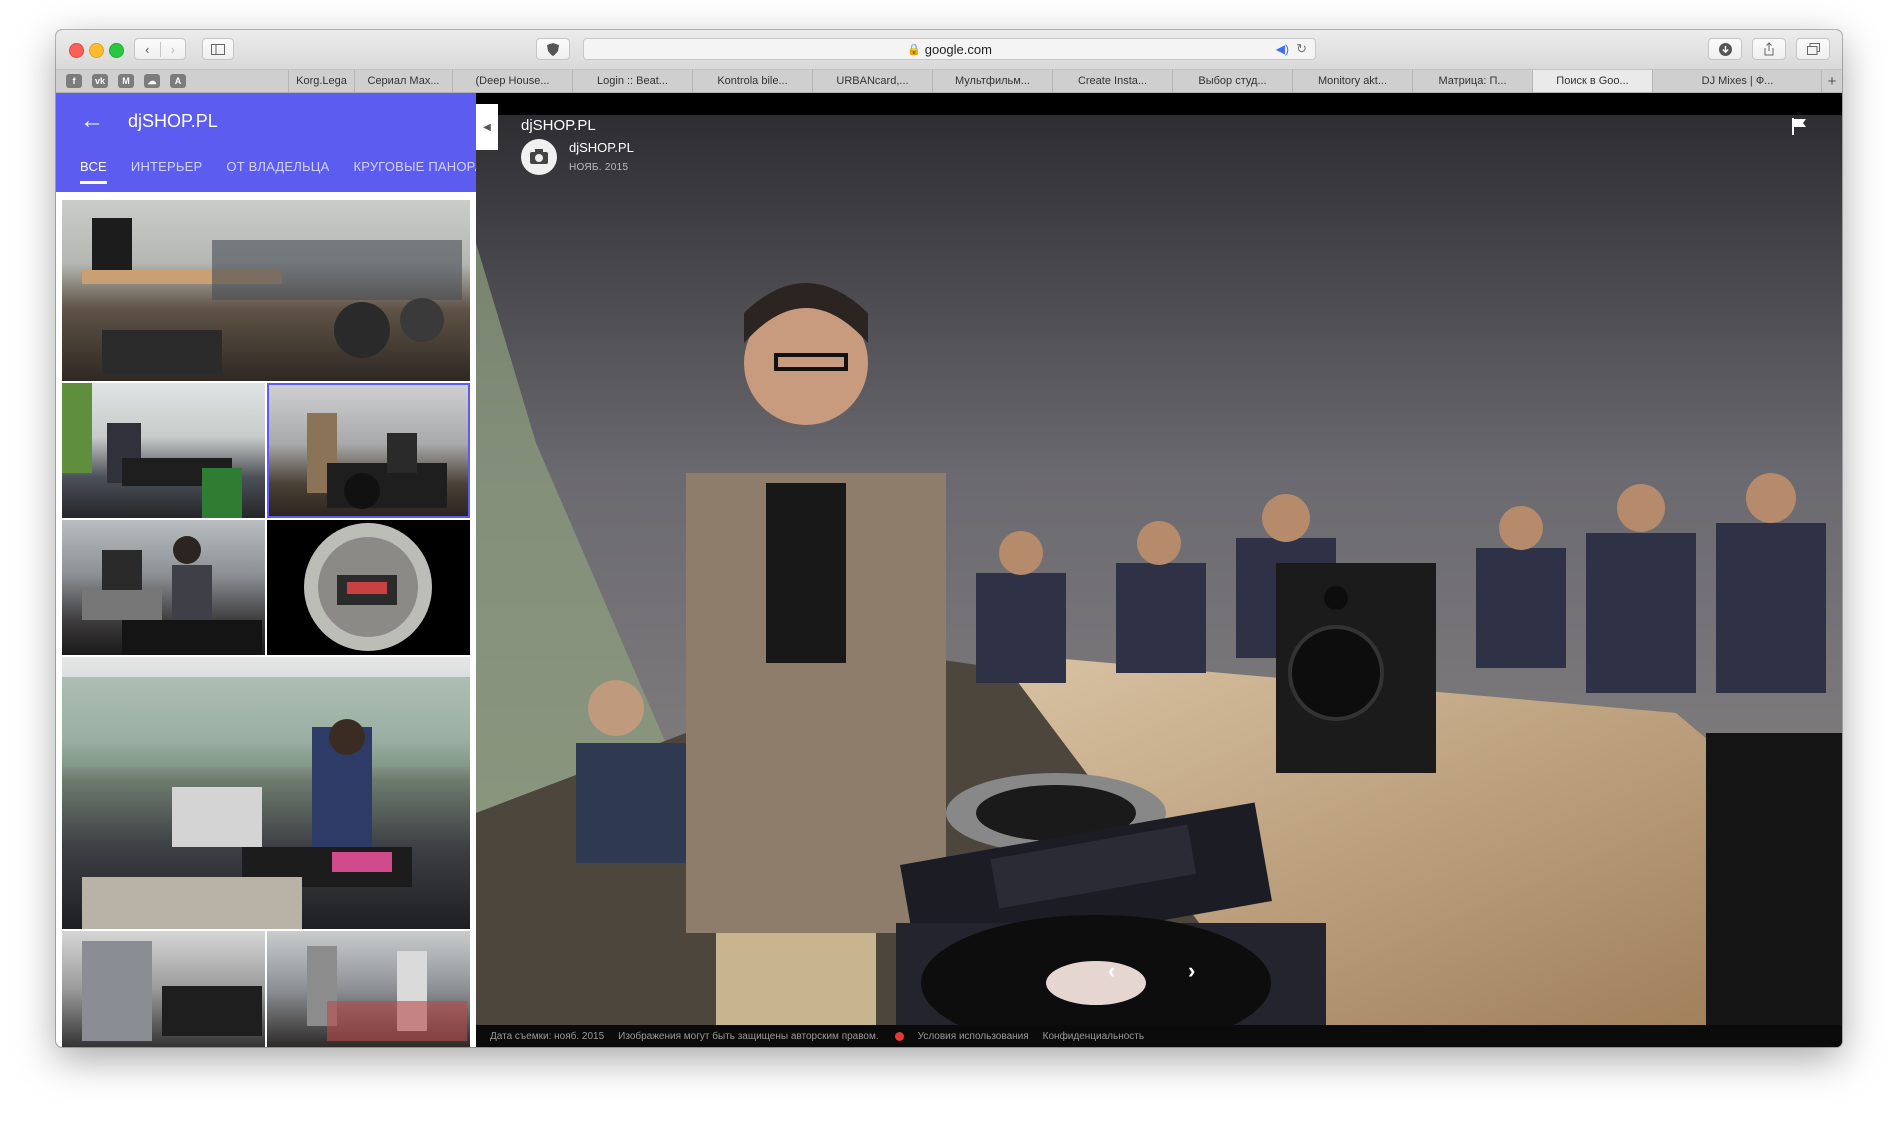 Image resolution: width=1898 pixels, height=1126 pixels. I want to click on lock-icon: 🔒, so click(914, 49).